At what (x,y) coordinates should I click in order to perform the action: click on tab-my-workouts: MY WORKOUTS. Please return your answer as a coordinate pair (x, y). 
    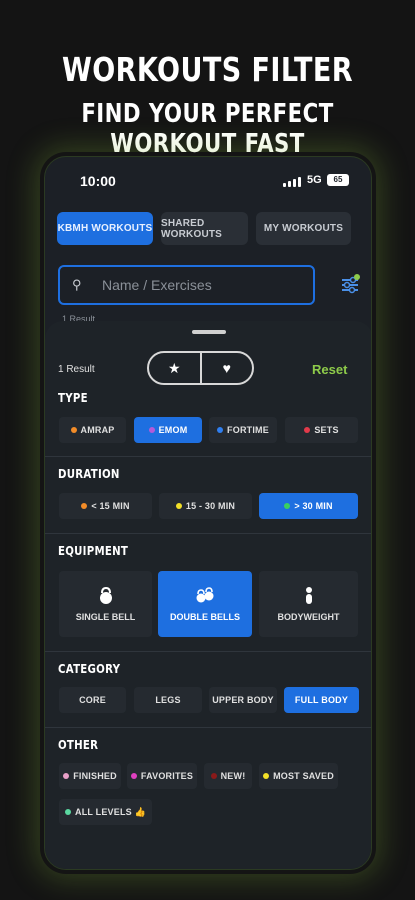
    Looking at the image, I should click on (303, 228).